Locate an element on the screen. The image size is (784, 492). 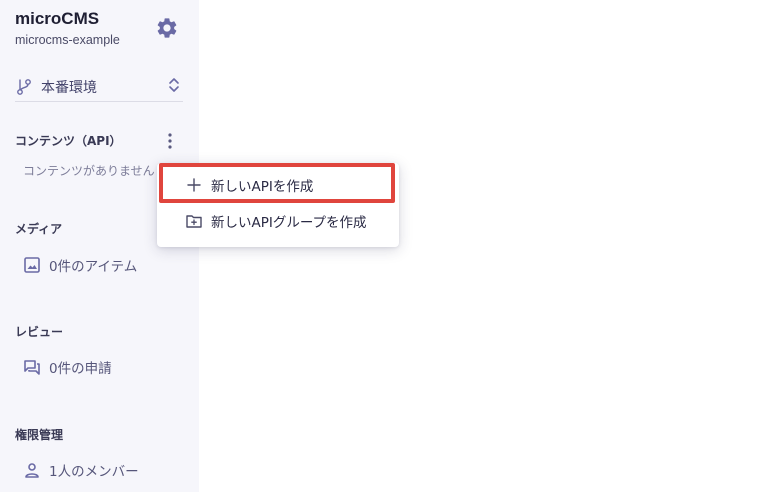
service-id: microcms-example is located at coordinates (67, 40).